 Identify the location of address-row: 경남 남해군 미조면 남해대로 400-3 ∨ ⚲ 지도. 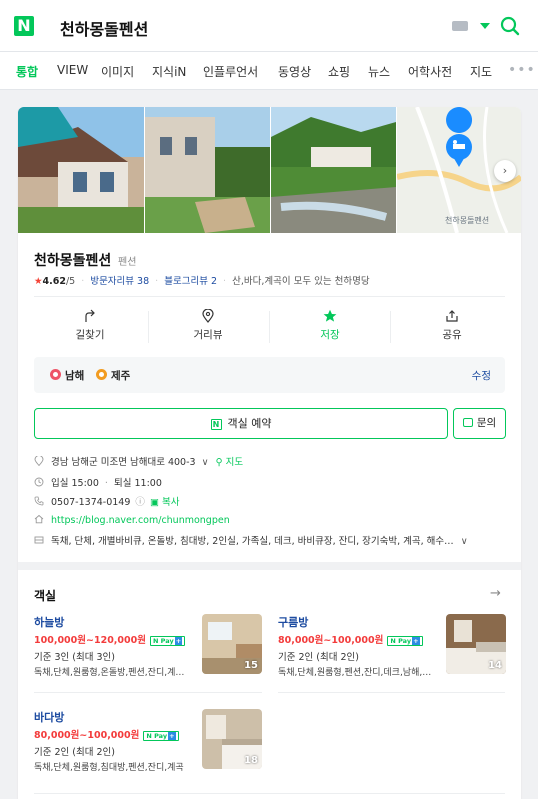
(138, 461).